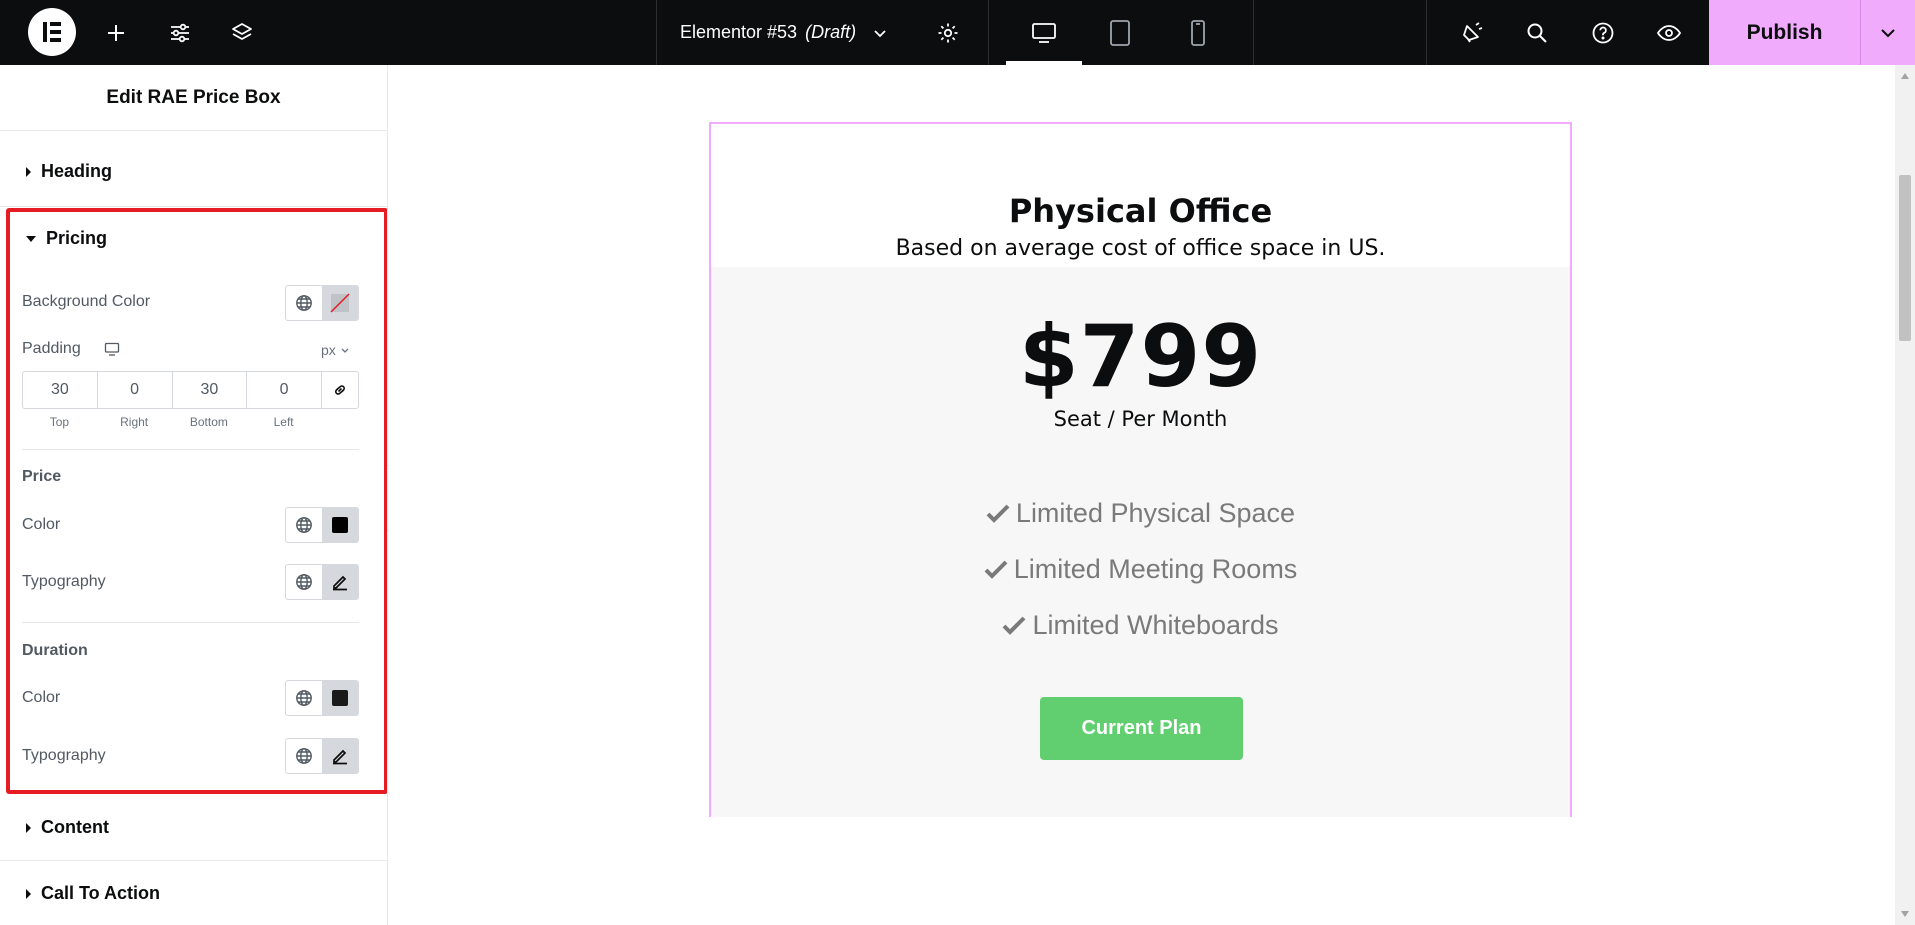 The width and height of the screenshot is (1915, 925). What do you see at coordinates (1140, 211) in the screenshot?
I see `price-box-title: Physical Office` at bounding box center [1140, 211].